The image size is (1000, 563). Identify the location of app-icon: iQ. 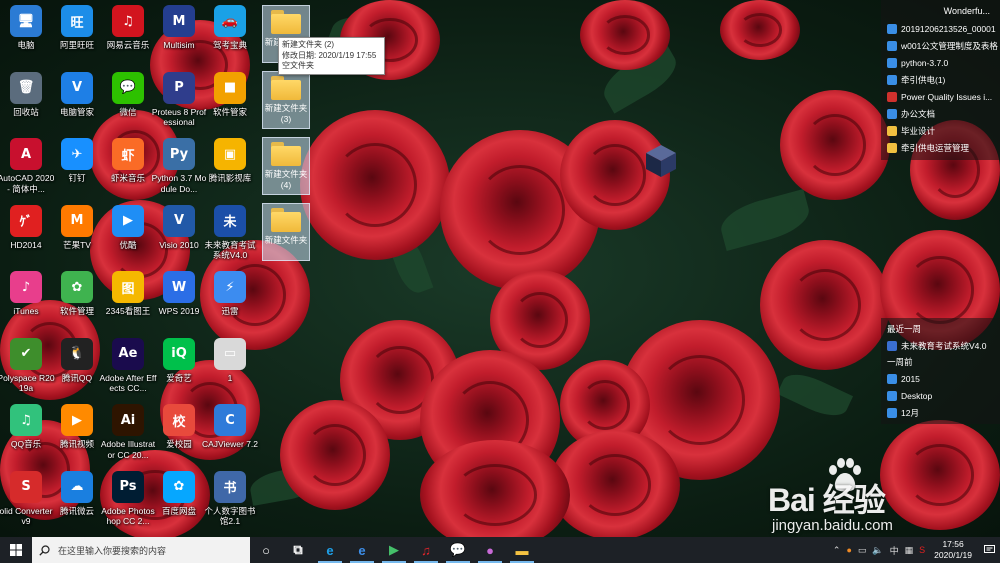
(179, 353).